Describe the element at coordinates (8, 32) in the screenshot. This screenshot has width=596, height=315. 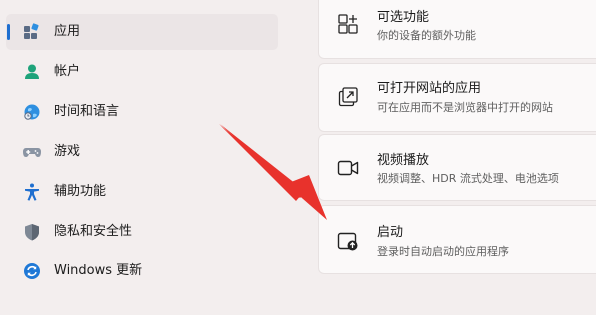
I see `active-indicator` at that location.